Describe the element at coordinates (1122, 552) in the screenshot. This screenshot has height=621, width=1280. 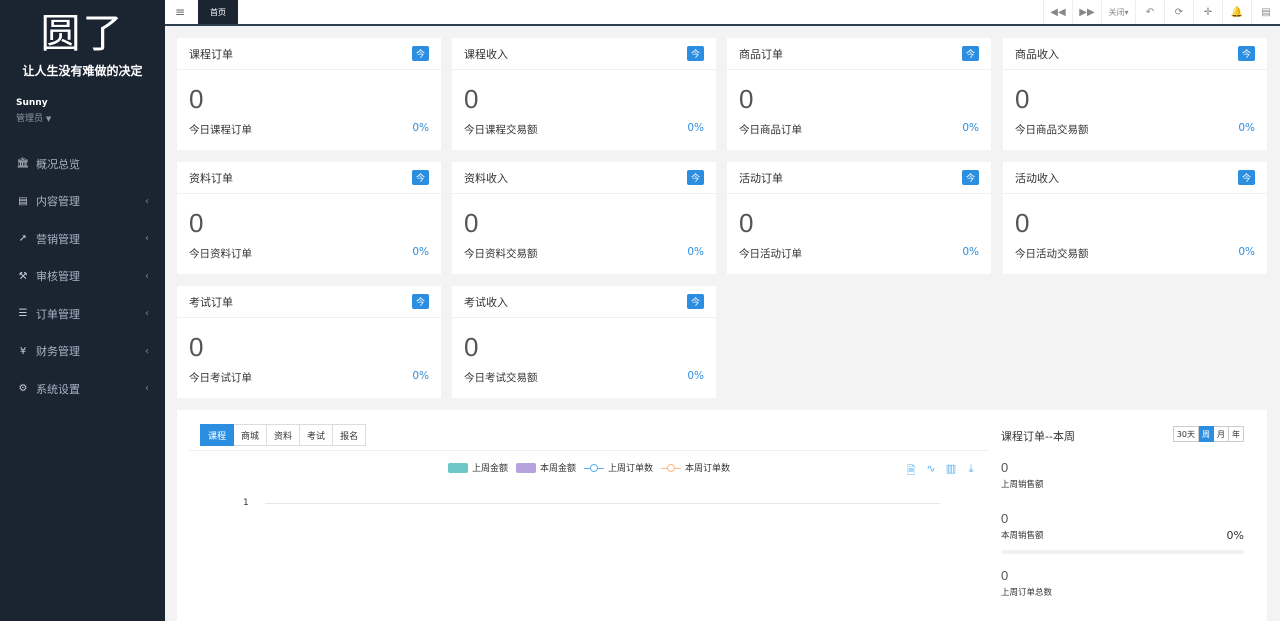
I see `sales-progress-bar` at that location.